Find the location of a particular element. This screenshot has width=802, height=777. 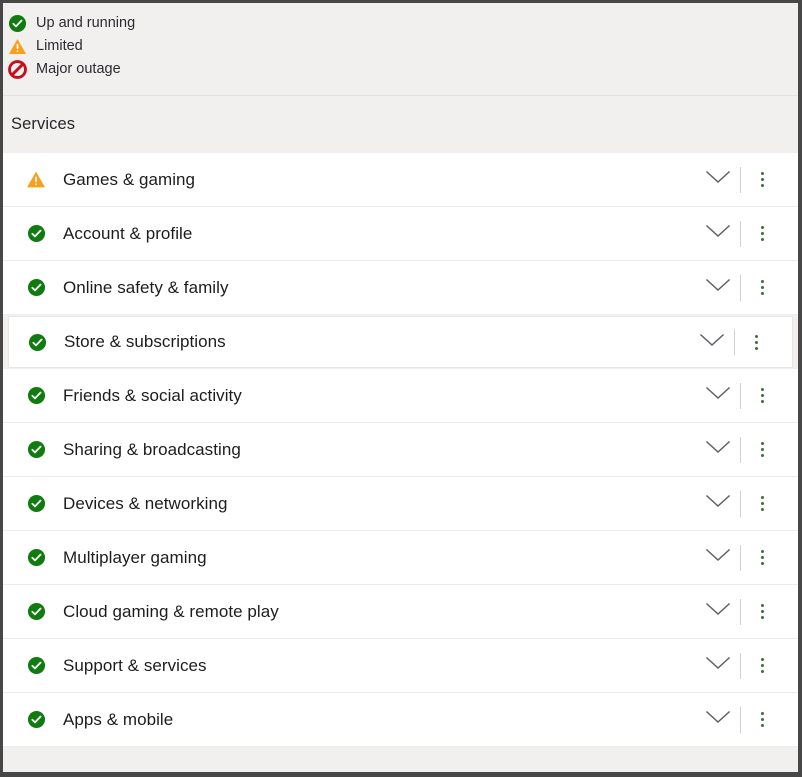

service-name-label: Online safety & family is located at coordinates (146, 287).